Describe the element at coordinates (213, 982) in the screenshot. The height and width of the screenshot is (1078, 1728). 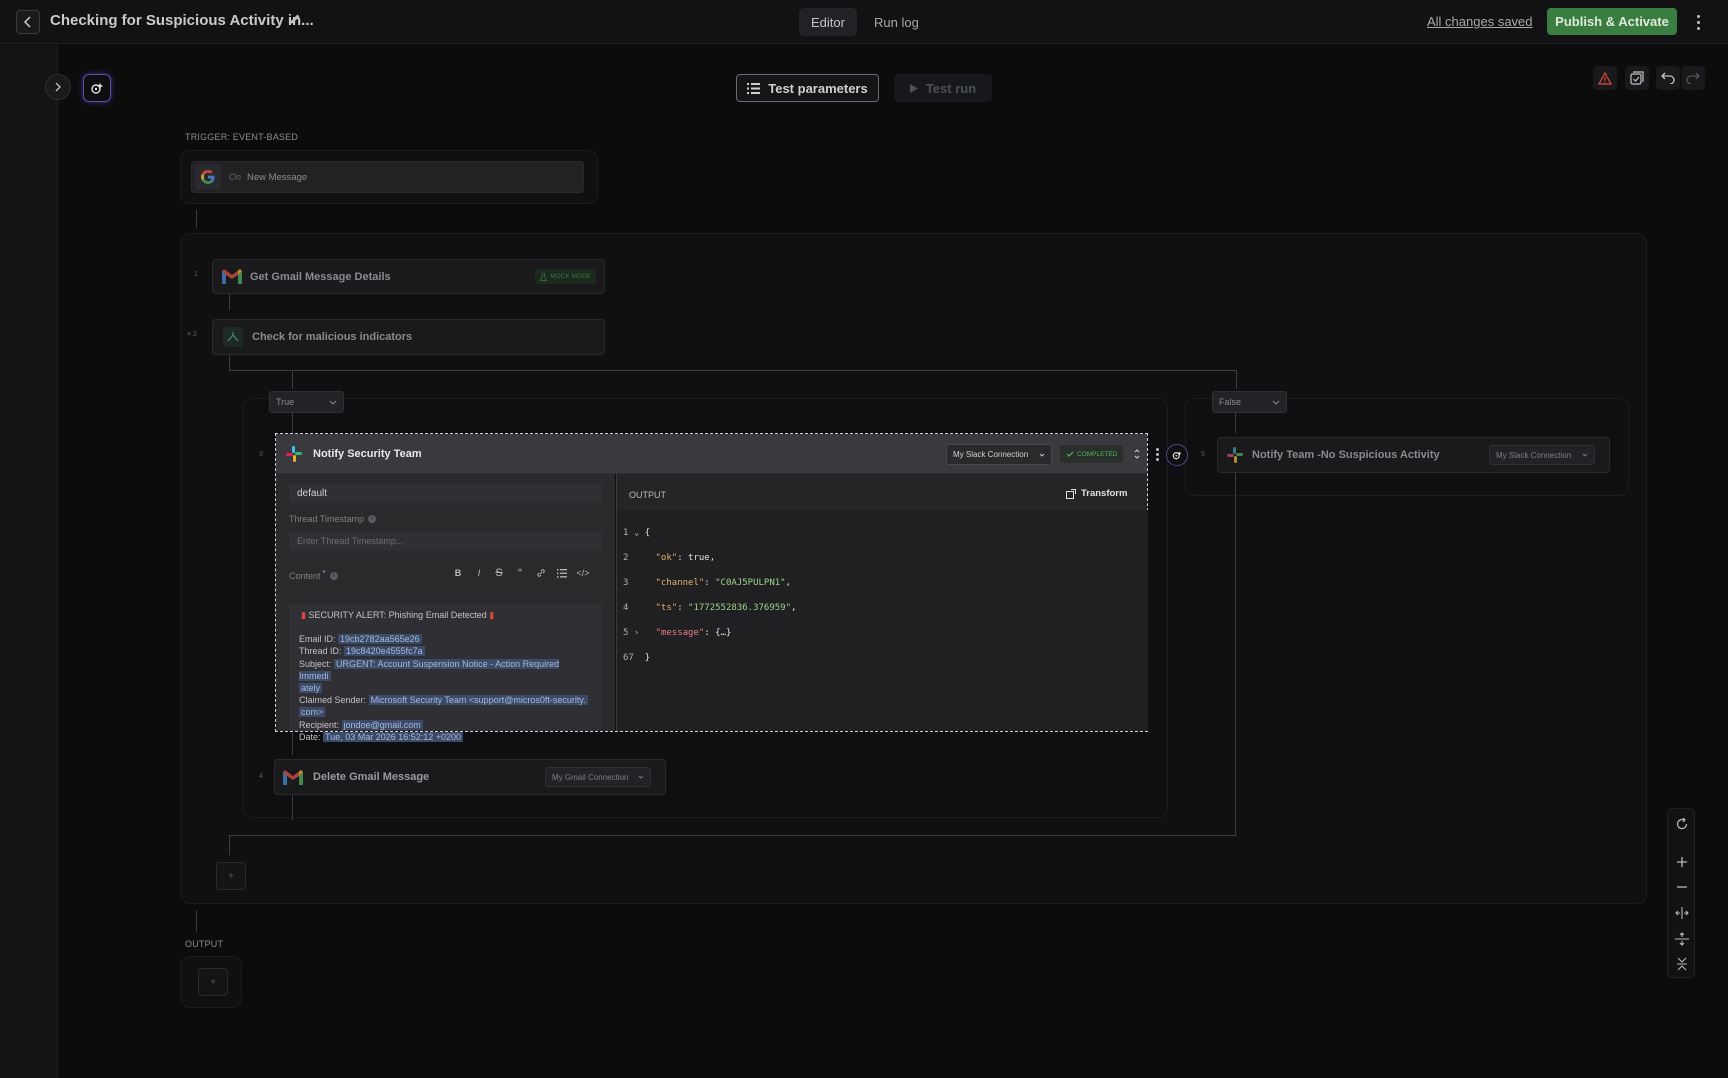
I see `add-output-button: +` at that location.